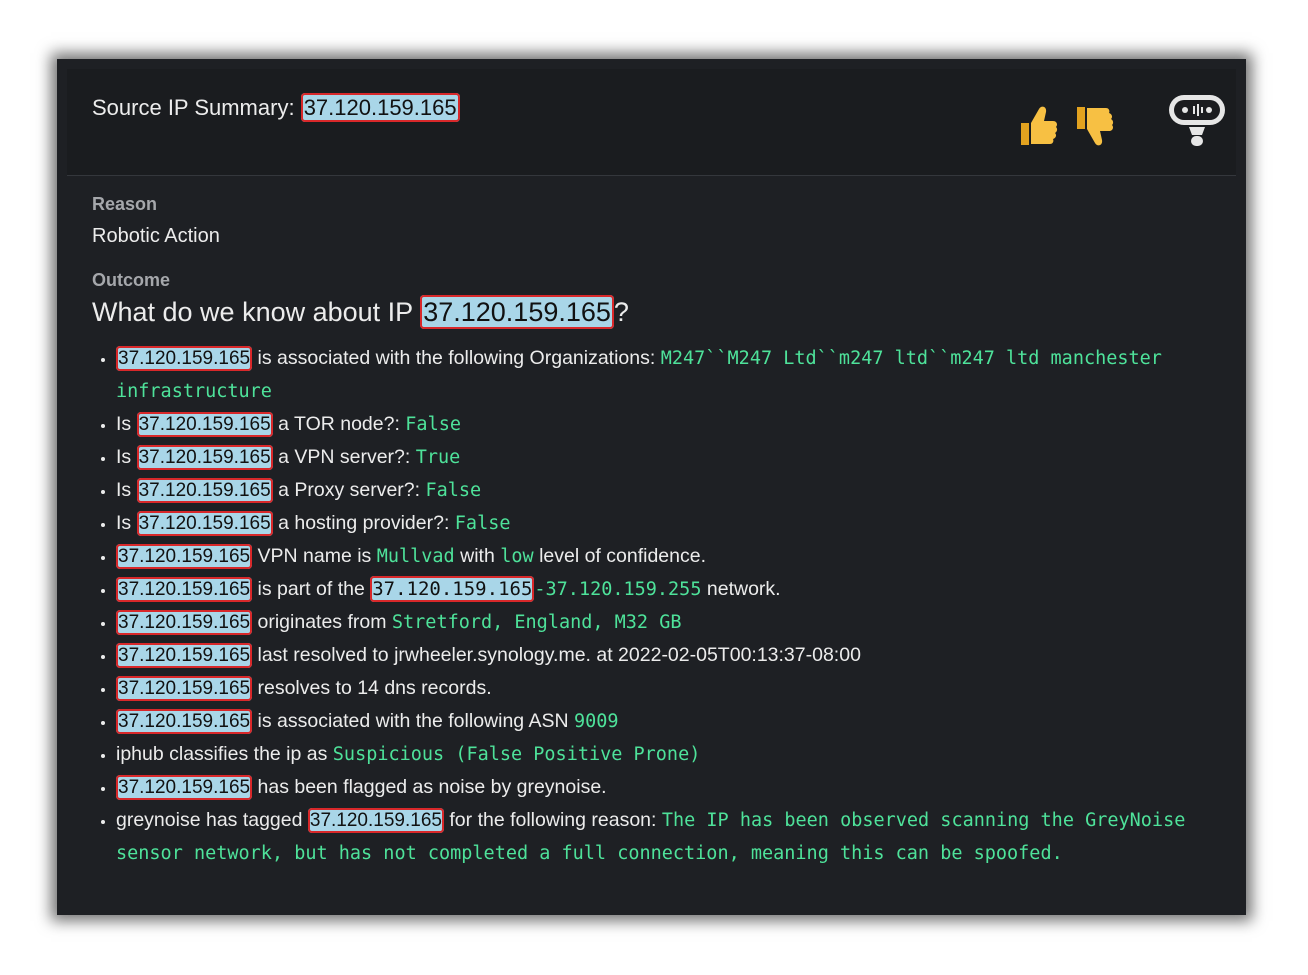 The height and width of the screenshot is (975, 1308). I want to click on summary-header: Source IP Summary: 37.120.159.165, so click(651, 122).